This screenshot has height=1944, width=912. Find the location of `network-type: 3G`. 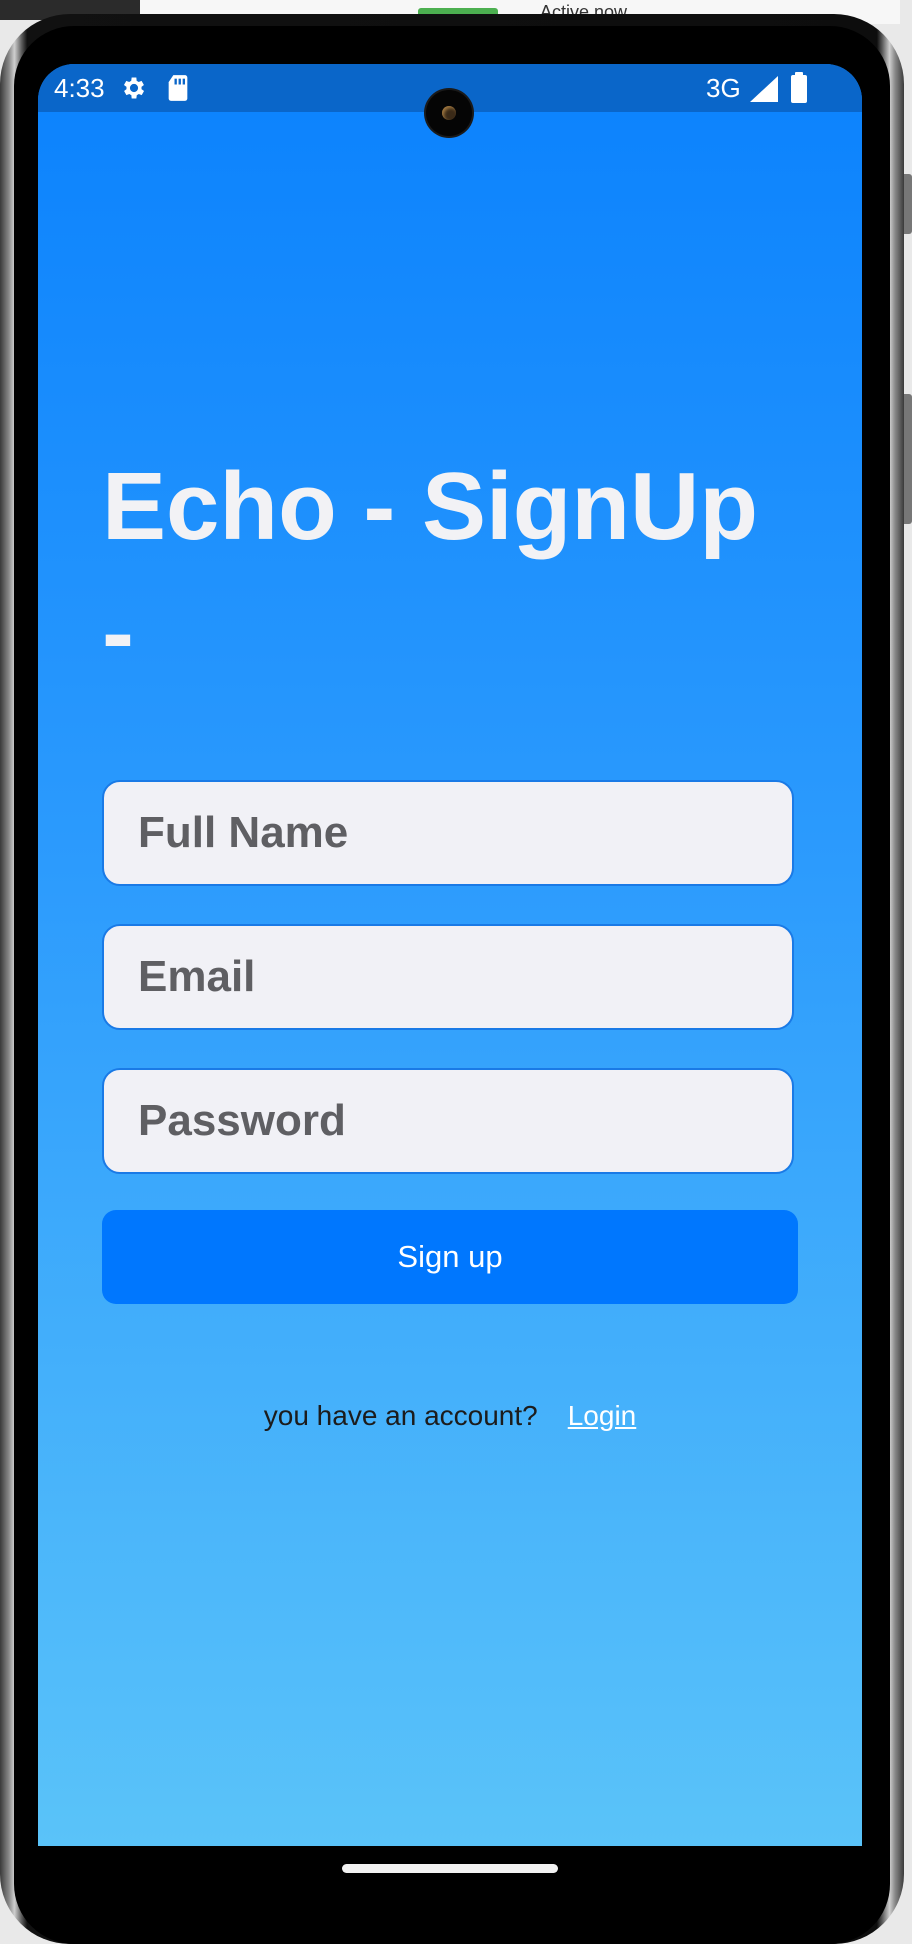

network-type: 3G is located at coordinates (723, 88).